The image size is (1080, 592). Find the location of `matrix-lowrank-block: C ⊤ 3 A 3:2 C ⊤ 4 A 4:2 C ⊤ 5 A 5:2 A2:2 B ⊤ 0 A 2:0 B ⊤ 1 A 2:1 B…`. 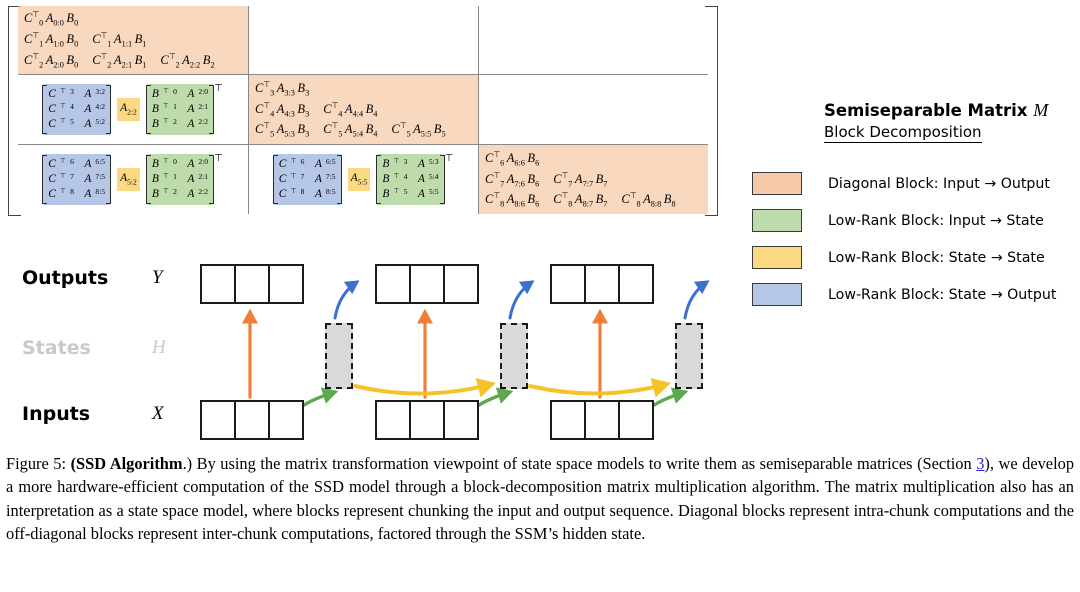

matrix-lowrank-block: C ⊤ 3 A 3:2 C ⊤ 4 A 4:2 C ⊤ 5 A 5:2 A2:2 B ⊤ 0 A 2:0 B ⊤ 1 A 2:1 B… is located at coordinates (133, 109).